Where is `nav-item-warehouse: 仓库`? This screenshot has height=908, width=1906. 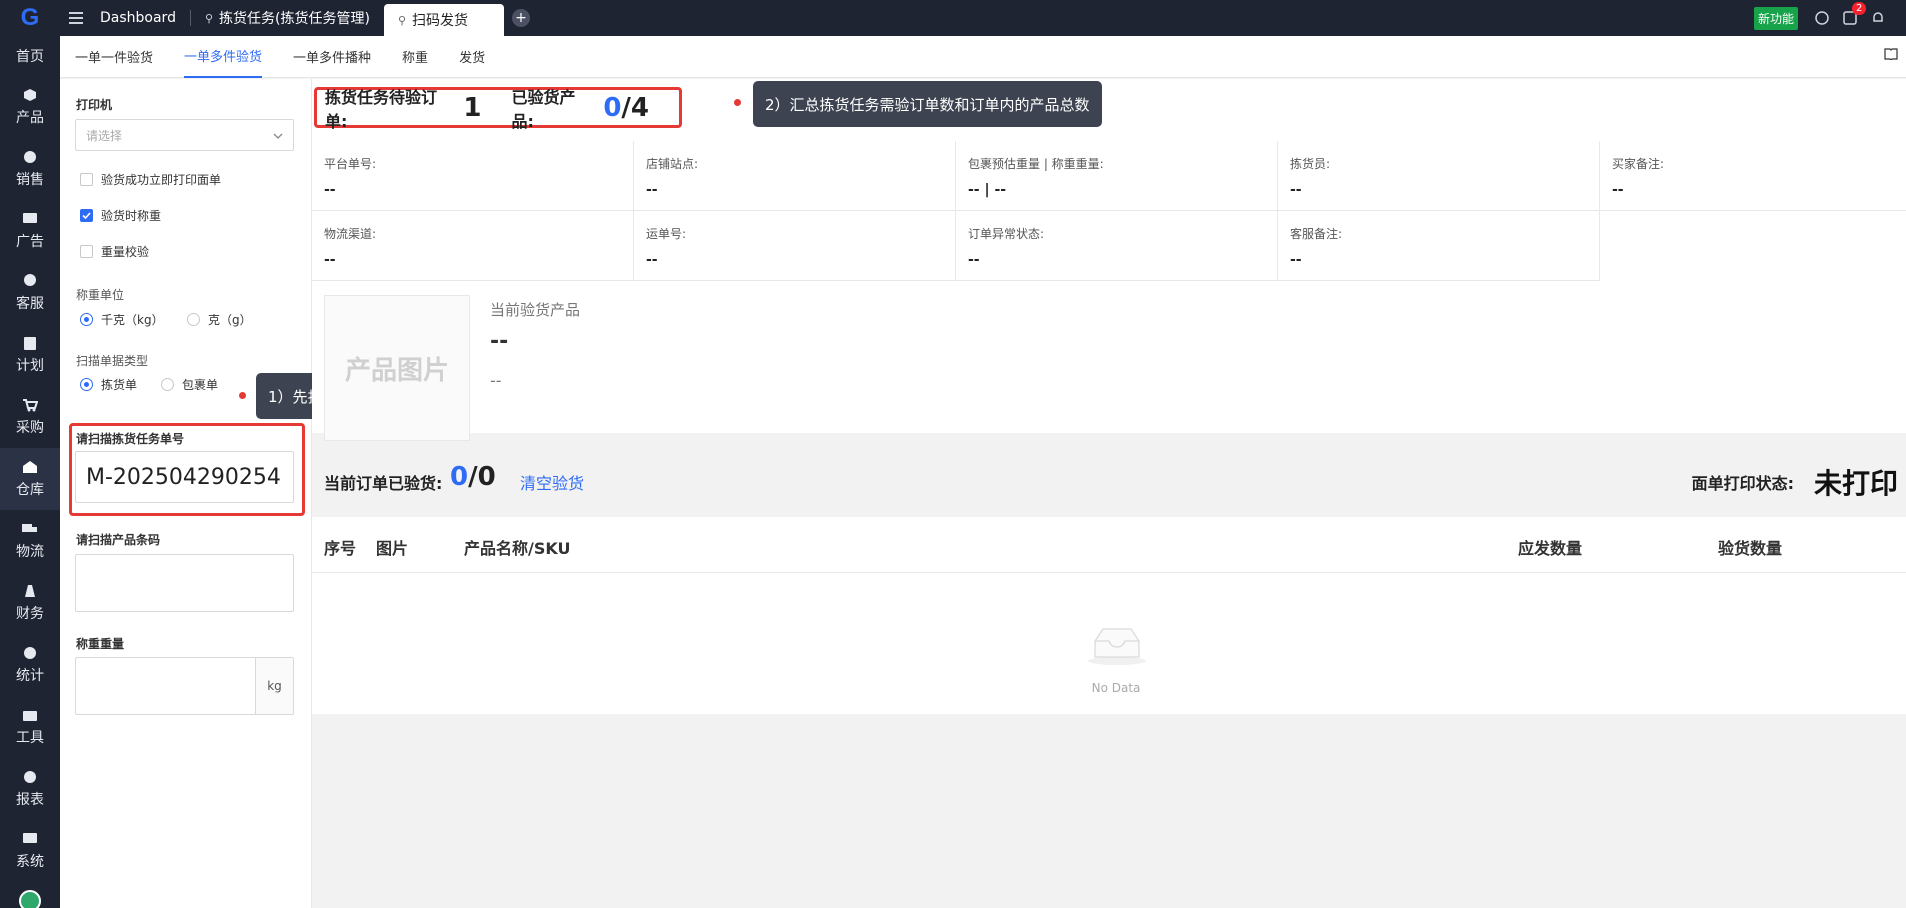 nav-item-warehouse: 仓库 is located at coordinates (30, 479).